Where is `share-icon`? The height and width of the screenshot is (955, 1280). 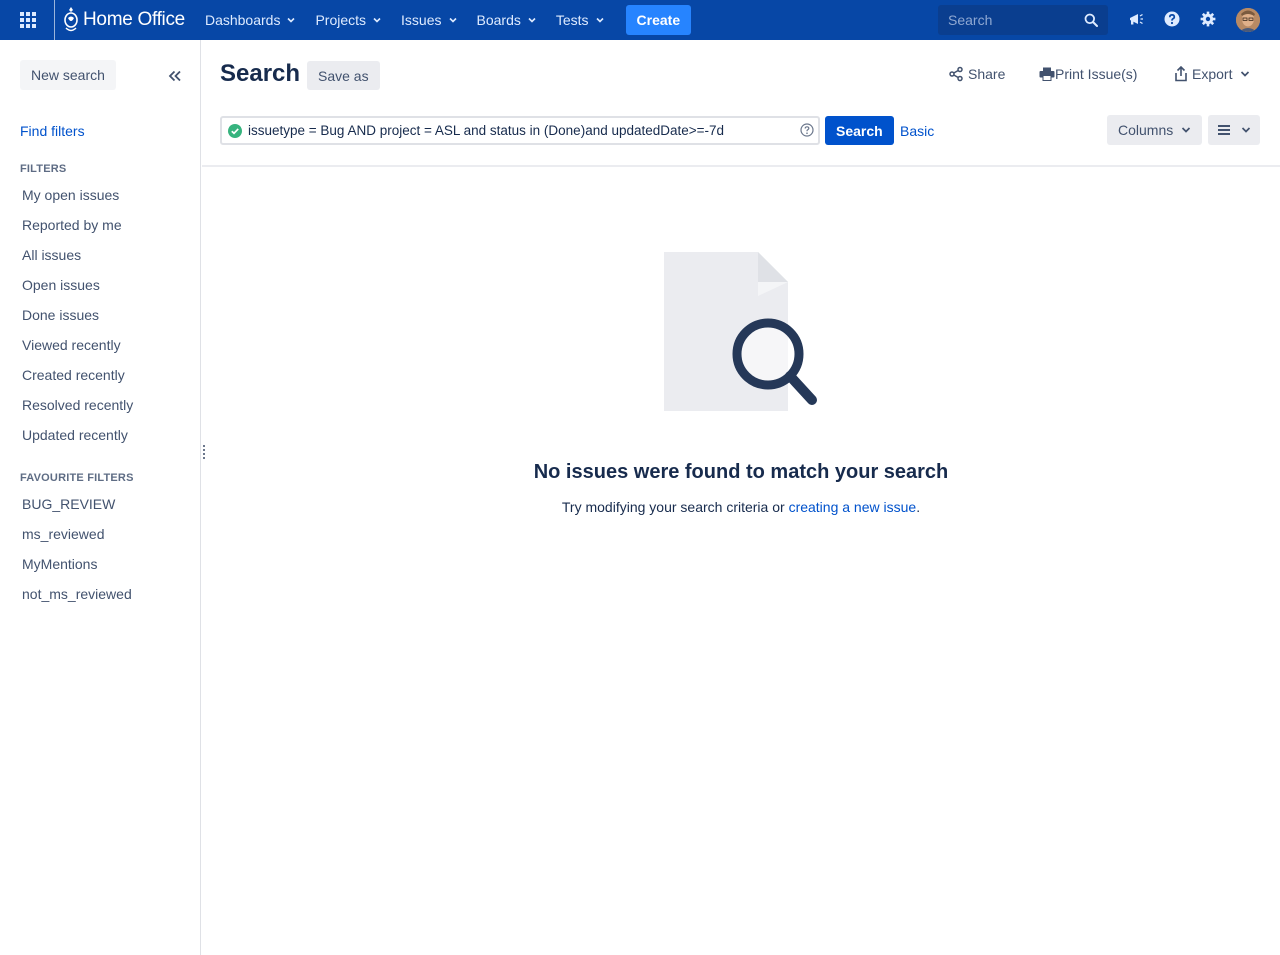
share-icon is located at coordinates (956, 74).